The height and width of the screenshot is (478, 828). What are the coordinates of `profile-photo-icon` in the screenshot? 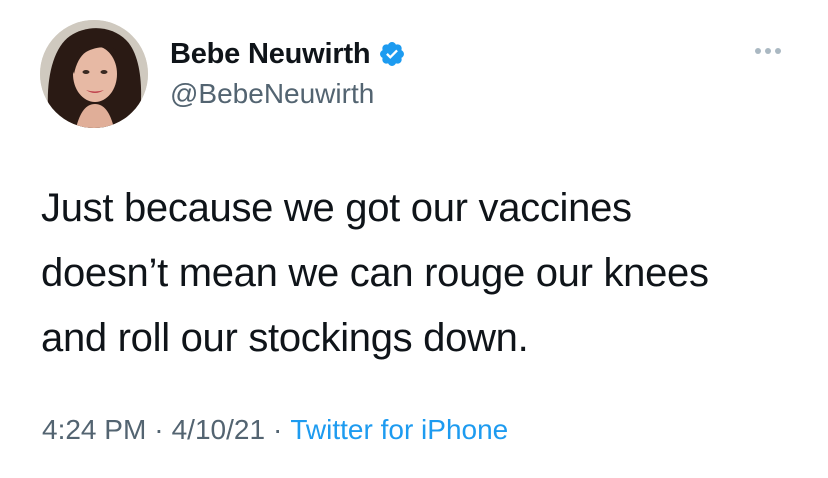 It's located at (94, 74).